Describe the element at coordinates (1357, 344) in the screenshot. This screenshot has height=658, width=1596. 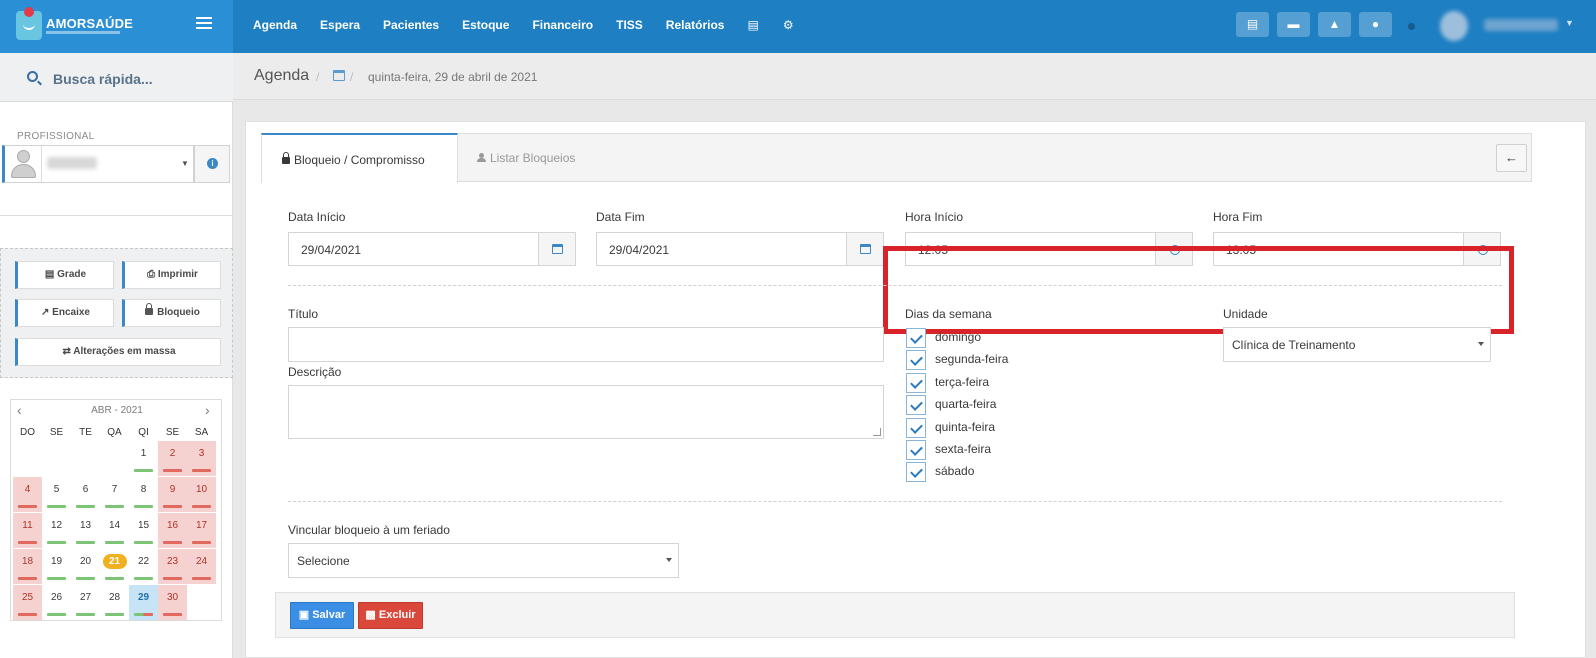
I see `unidade-select: Clínica de Treinamento` at that location.